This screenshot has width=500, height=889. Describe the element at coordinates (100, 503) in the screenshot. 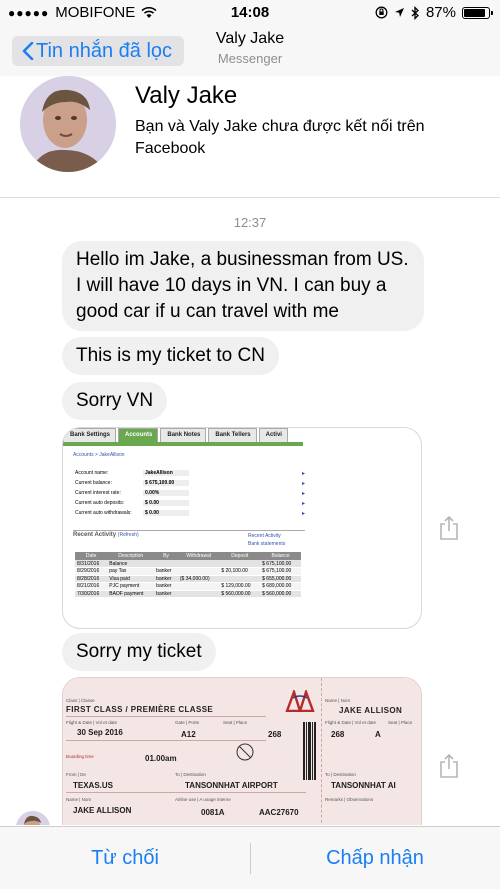

I see `bank-field-label: Current auto deposits:` at that location.